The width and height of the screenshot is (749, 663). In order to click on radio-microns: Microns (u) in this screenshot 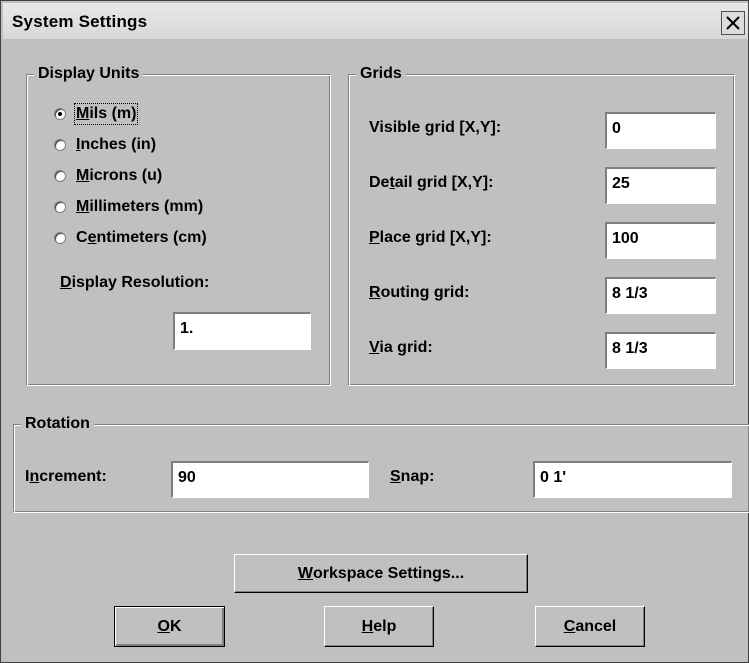, I will do `click(108, 176)`.